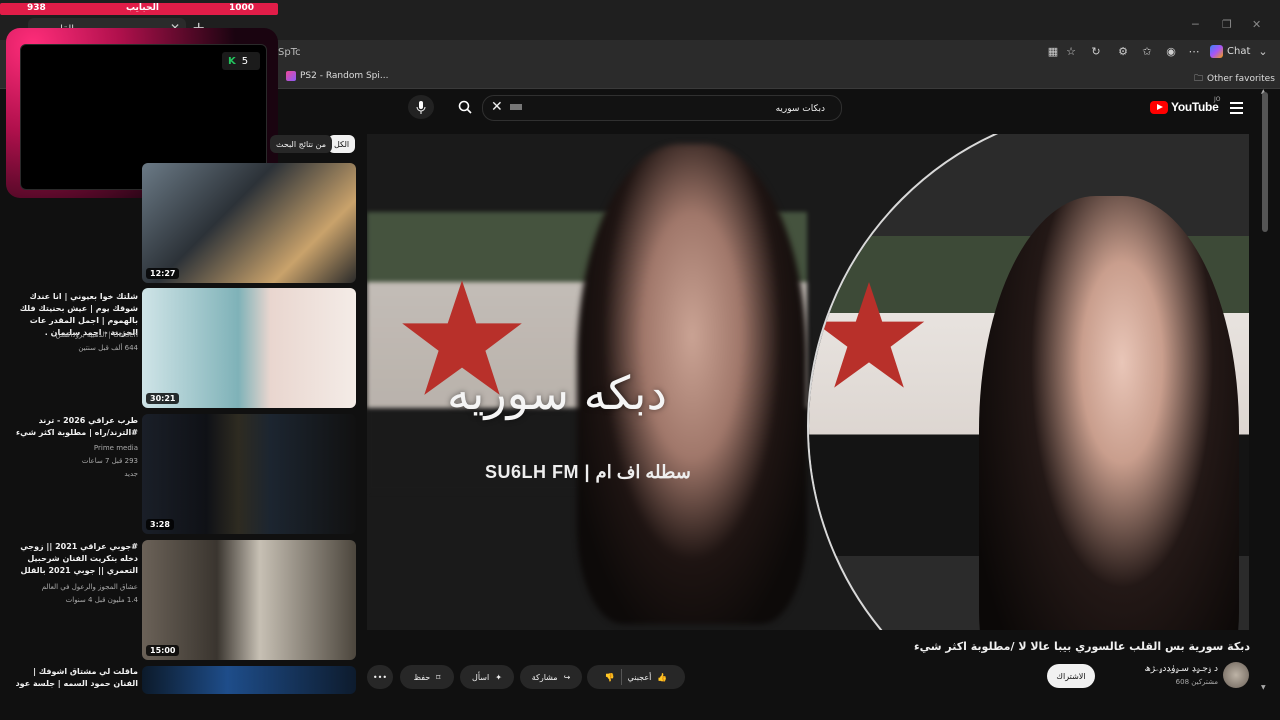  I want to click on like-icon: 👍, so click(662, 677).